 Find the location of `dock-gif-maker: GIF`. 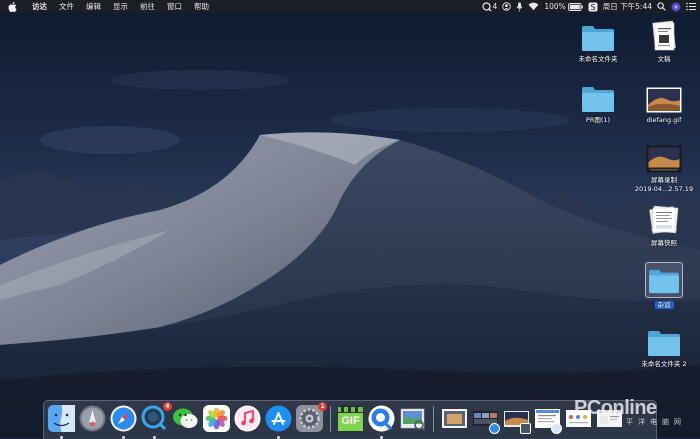

dock-gif-maker: GIF is located at coordinates (350, 418).